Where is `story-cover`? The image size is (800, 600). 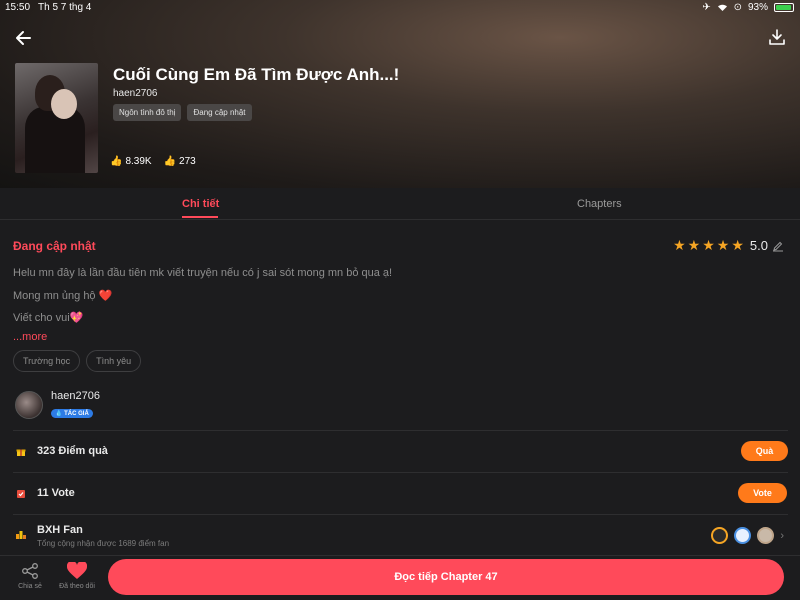
story-cover is located at coordinates (56, 118).